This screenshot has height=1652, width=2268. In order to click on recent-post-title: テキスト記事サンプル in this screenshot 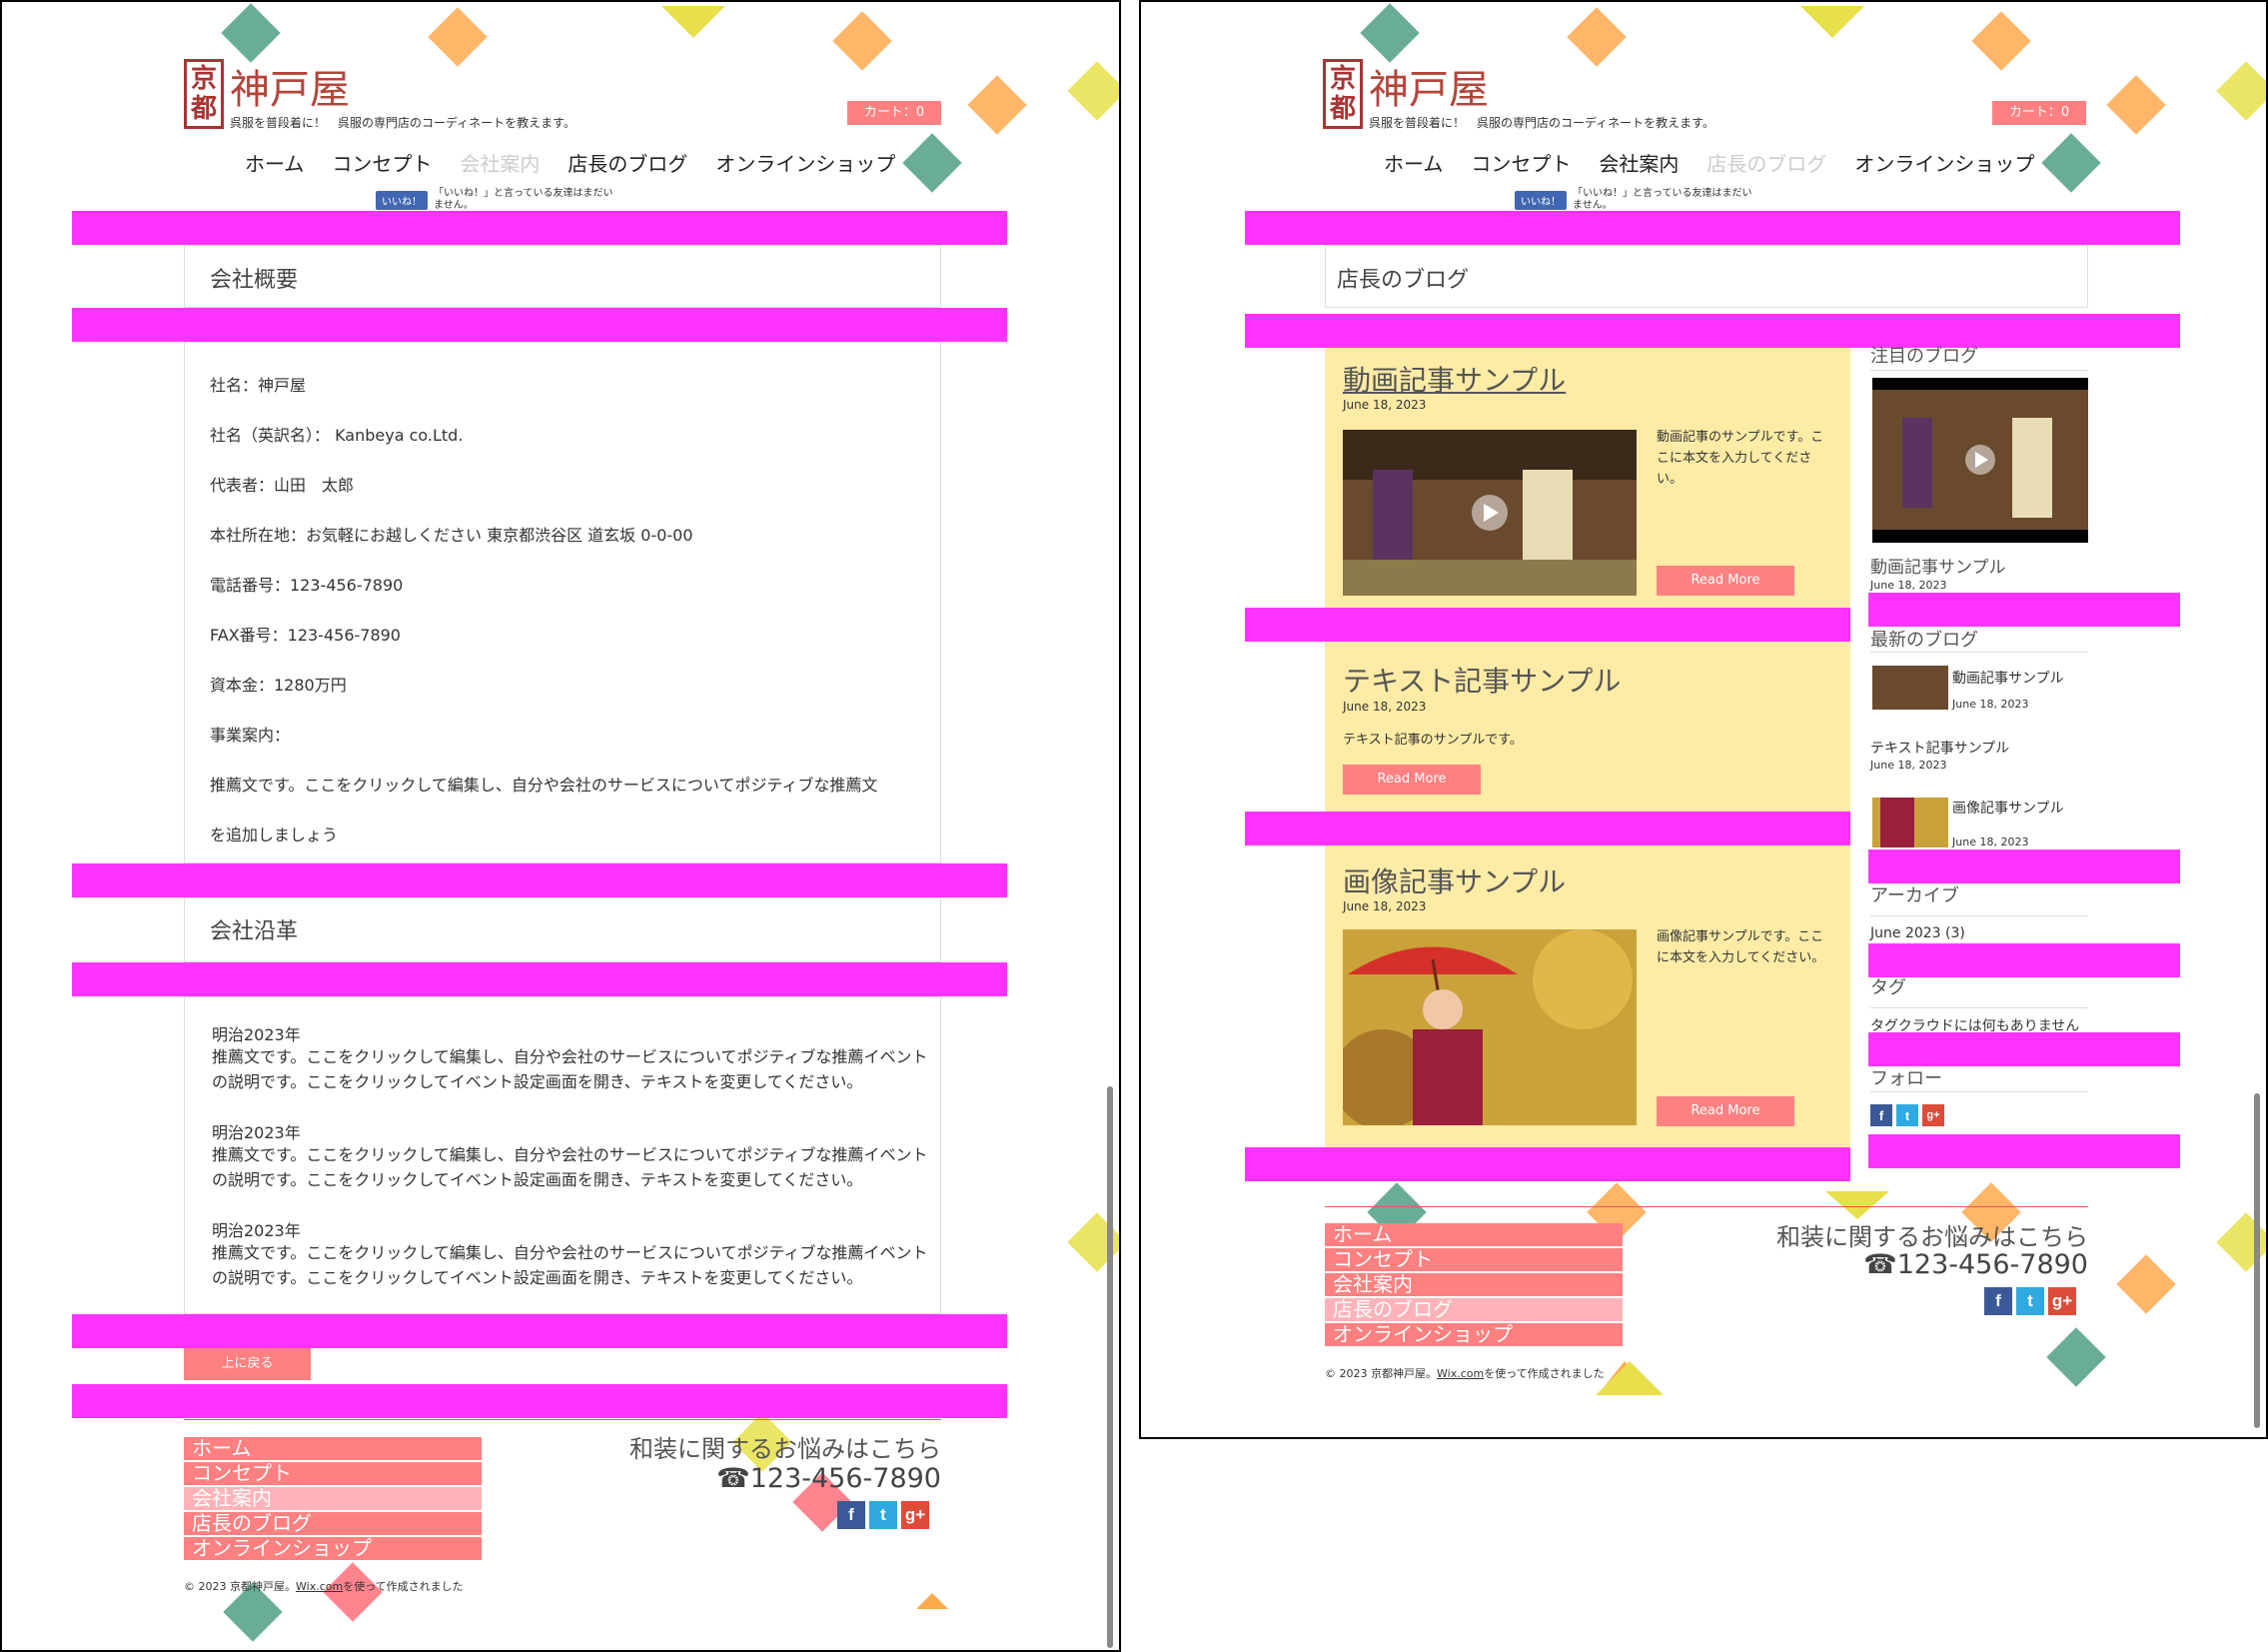, I will do `click(1939, 748)`.